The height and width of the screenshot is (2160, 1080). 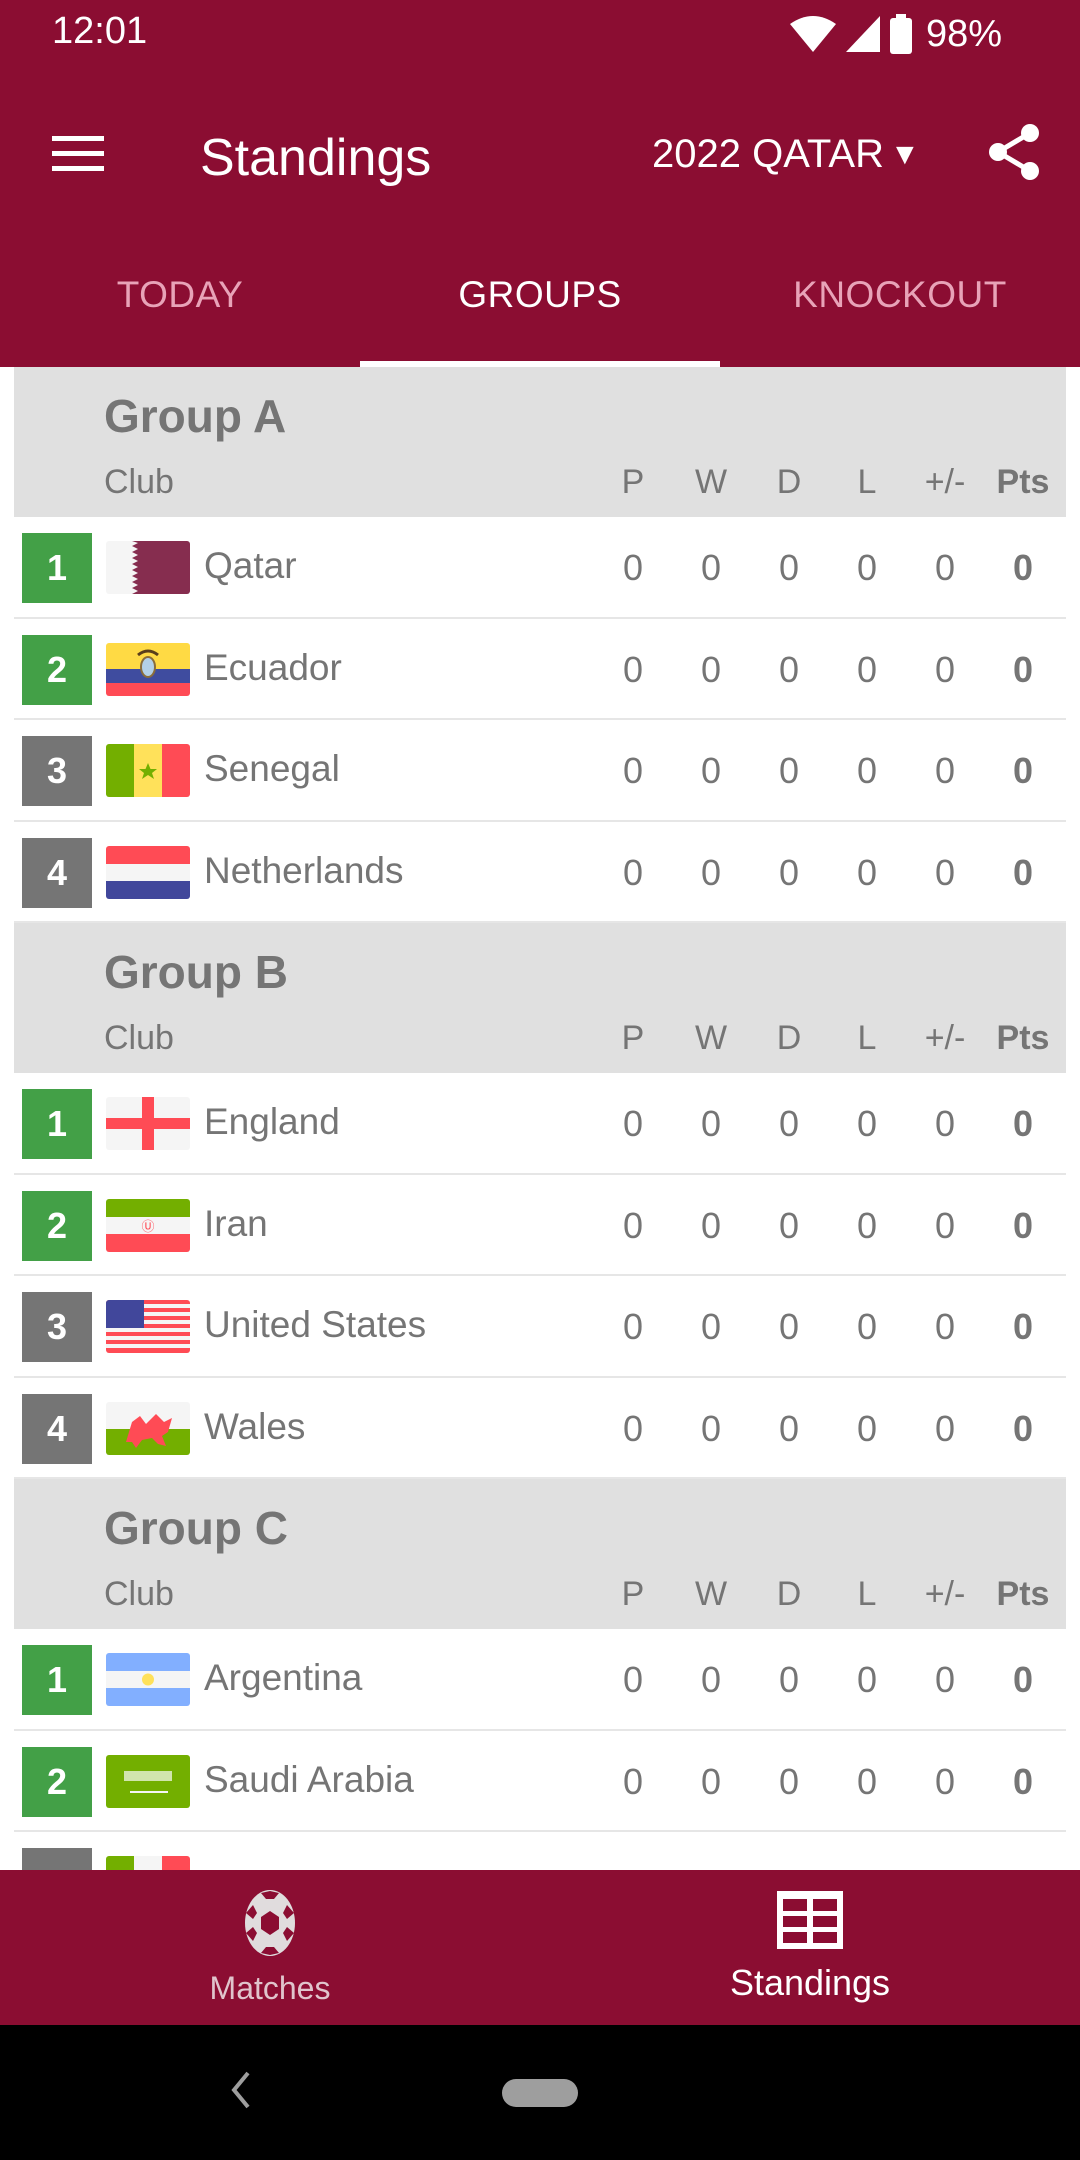 What do you see at coordinates (540, 872) in the screenshot?
I see `team-row: 4 Netherlands 0 0 0 0 0 0` at bounding box center [540, 872].